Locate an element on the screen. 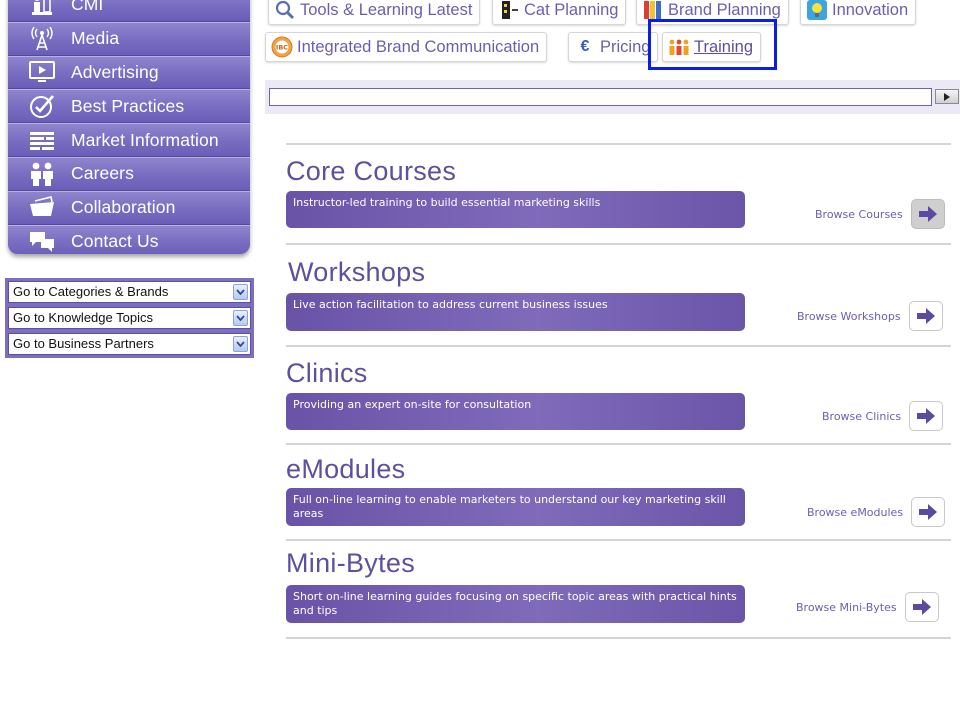 The height and width of the screenshot is (720, 960). sidebar-item-best-practices: Best Practices is located at coordinates (129, 106).